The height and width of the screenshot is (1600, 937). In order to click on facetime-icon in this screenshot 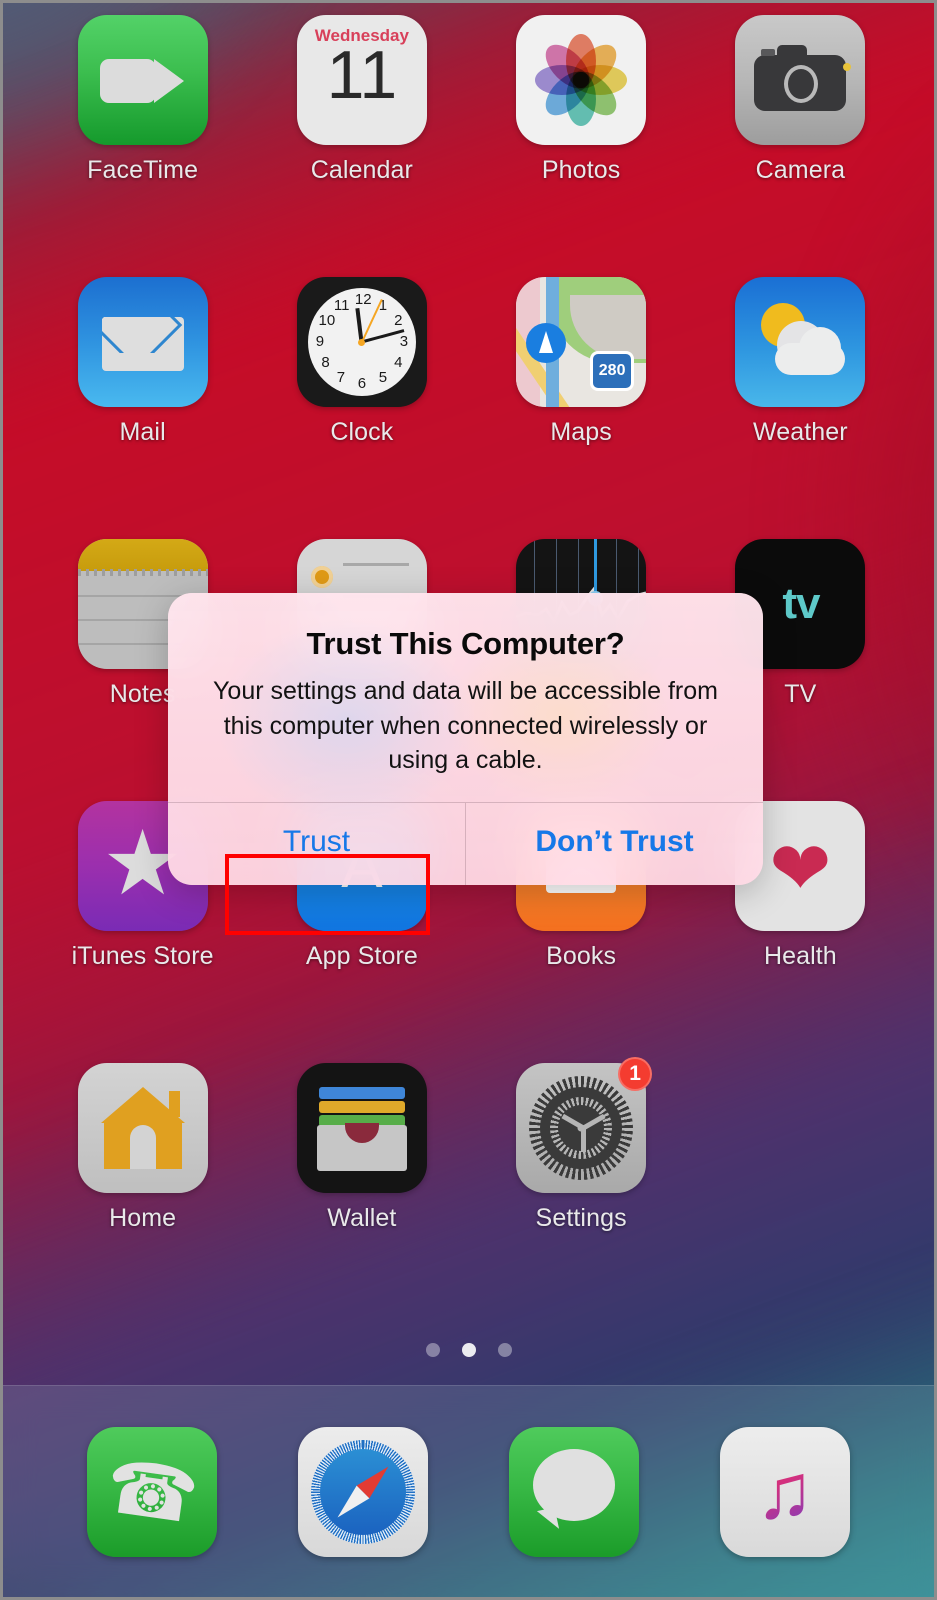, I will do `click(142, 80)`.